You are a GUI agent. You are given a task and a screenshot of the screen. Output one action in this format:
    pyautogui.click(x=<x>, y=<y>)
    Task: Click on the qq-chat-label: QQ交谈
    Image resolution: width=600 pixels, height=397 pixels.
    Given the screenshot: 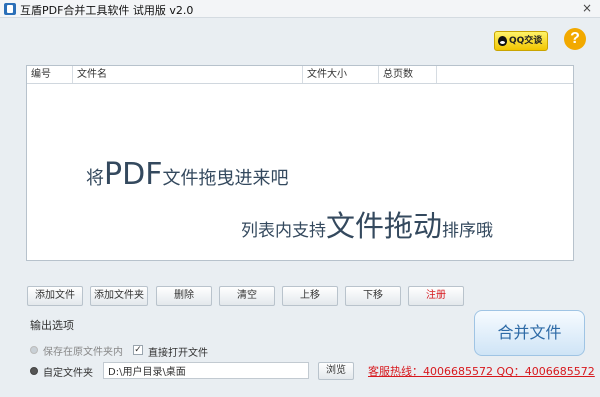 What is the action you would take?
    pyautogui.click(x=526, y=41)
    